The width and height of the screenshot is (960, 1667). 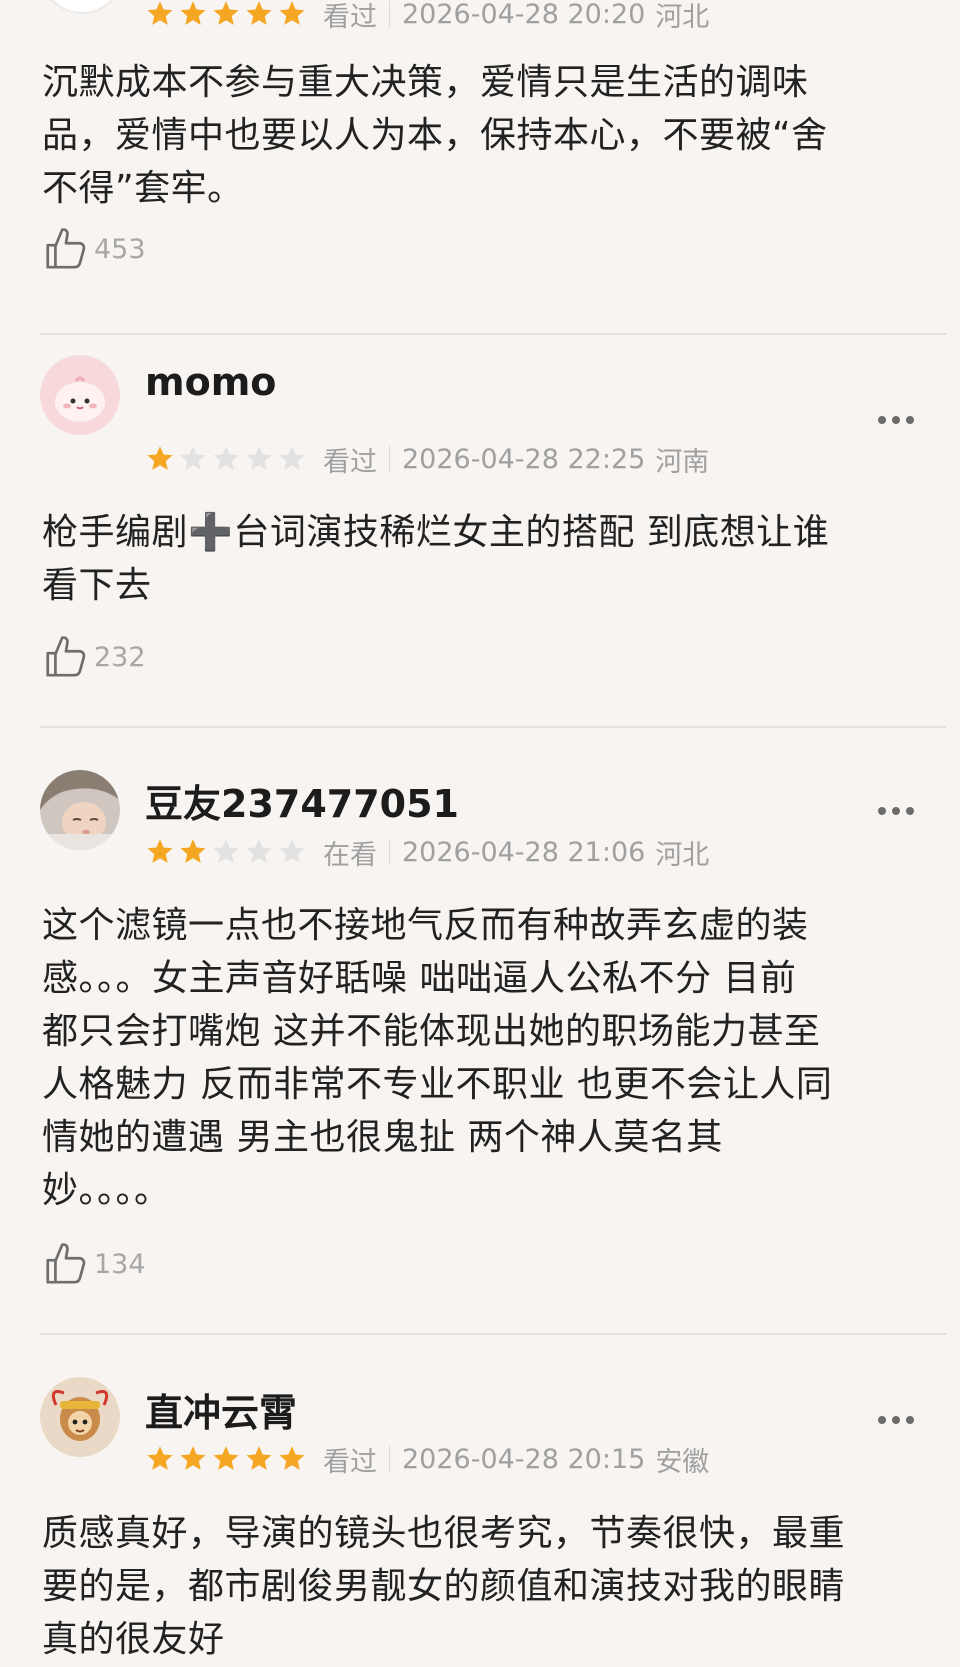 I want to click on review-datetime: 2026-04-28 21:06, so click(x=524, y=852).